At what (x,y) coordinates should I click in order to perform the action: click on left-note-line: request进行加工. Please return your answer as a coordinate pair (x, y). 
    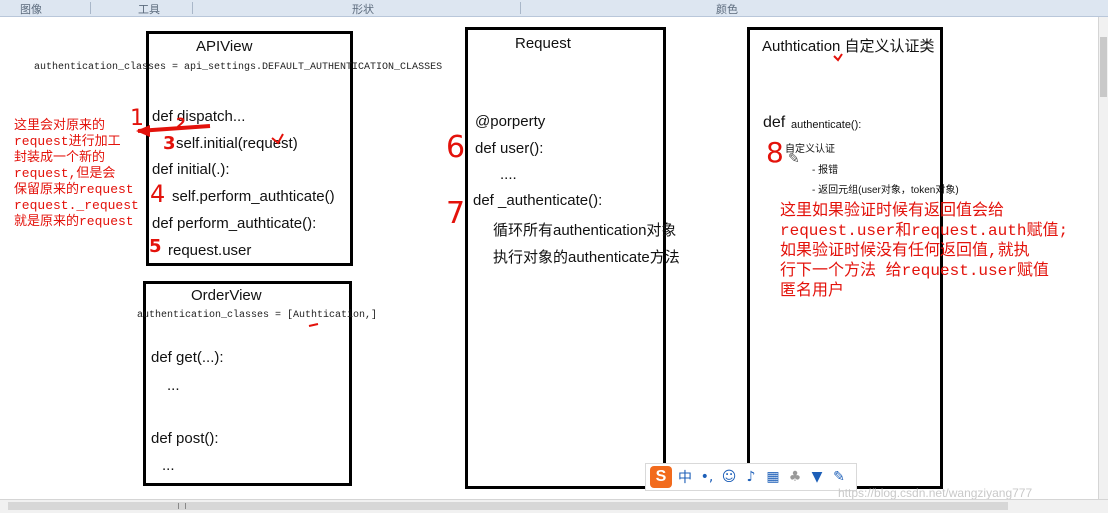
    Looking at the image, I should click on (67, 141).